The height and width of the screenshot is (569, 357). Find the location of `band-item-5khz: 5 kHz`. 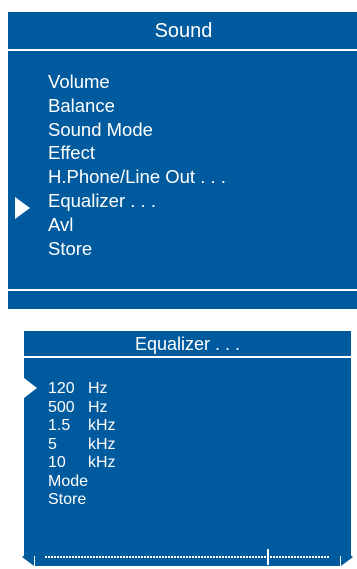

band-item-5khz: 5 kHz is located at coordinates (82, 445).